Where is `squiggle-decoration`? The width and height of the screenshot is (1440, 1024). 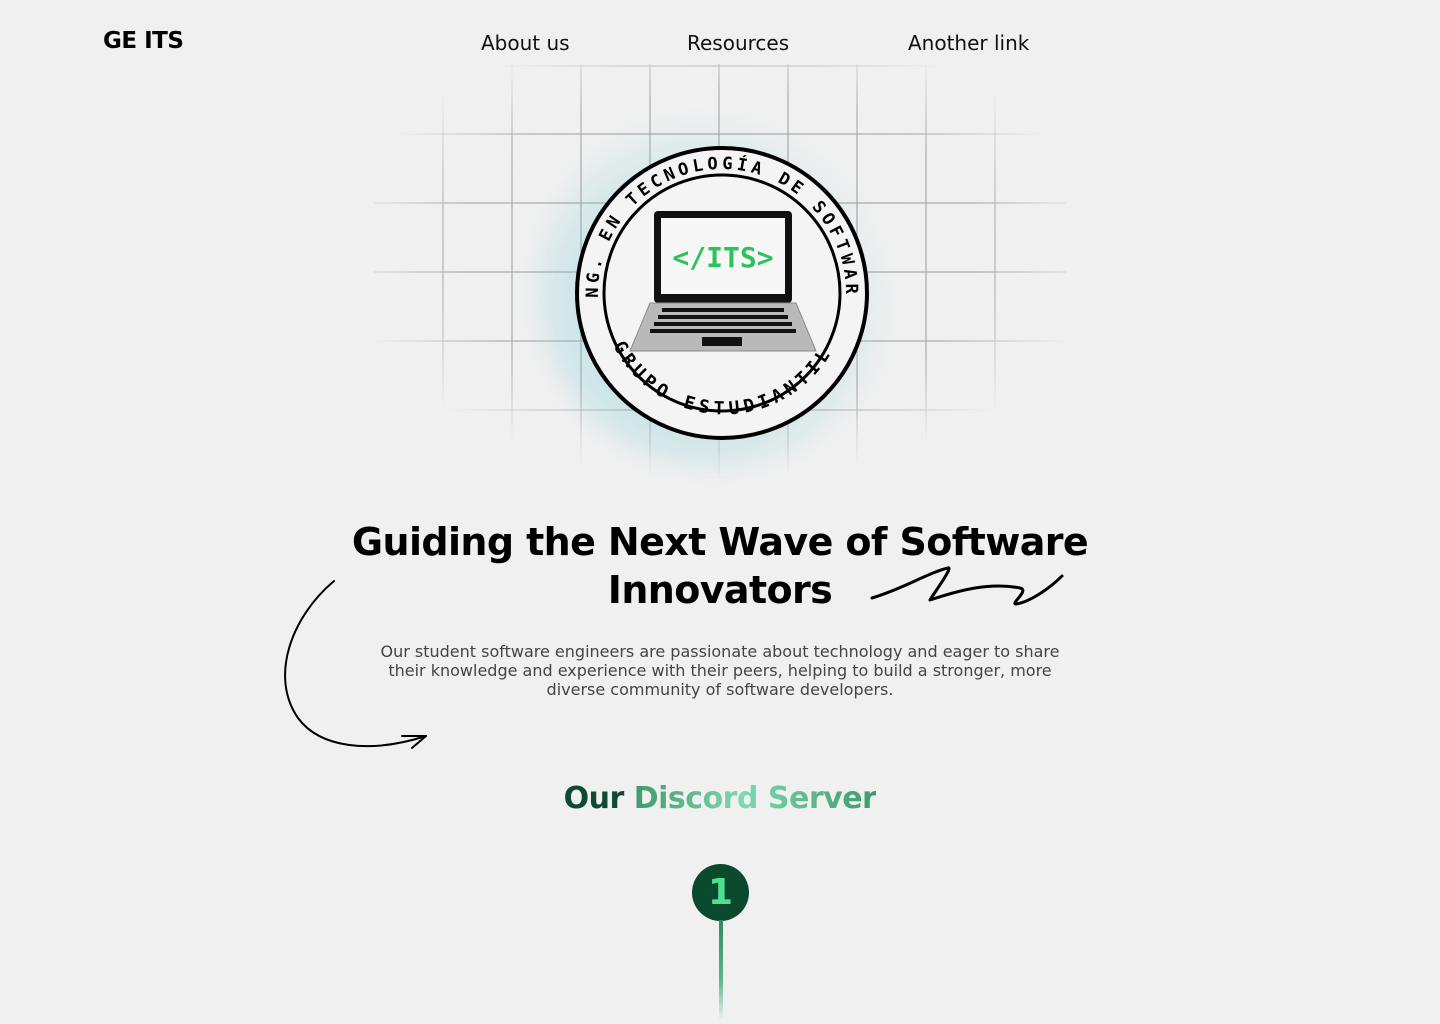
squiggle-decoration is located at coordinates (967, 586).